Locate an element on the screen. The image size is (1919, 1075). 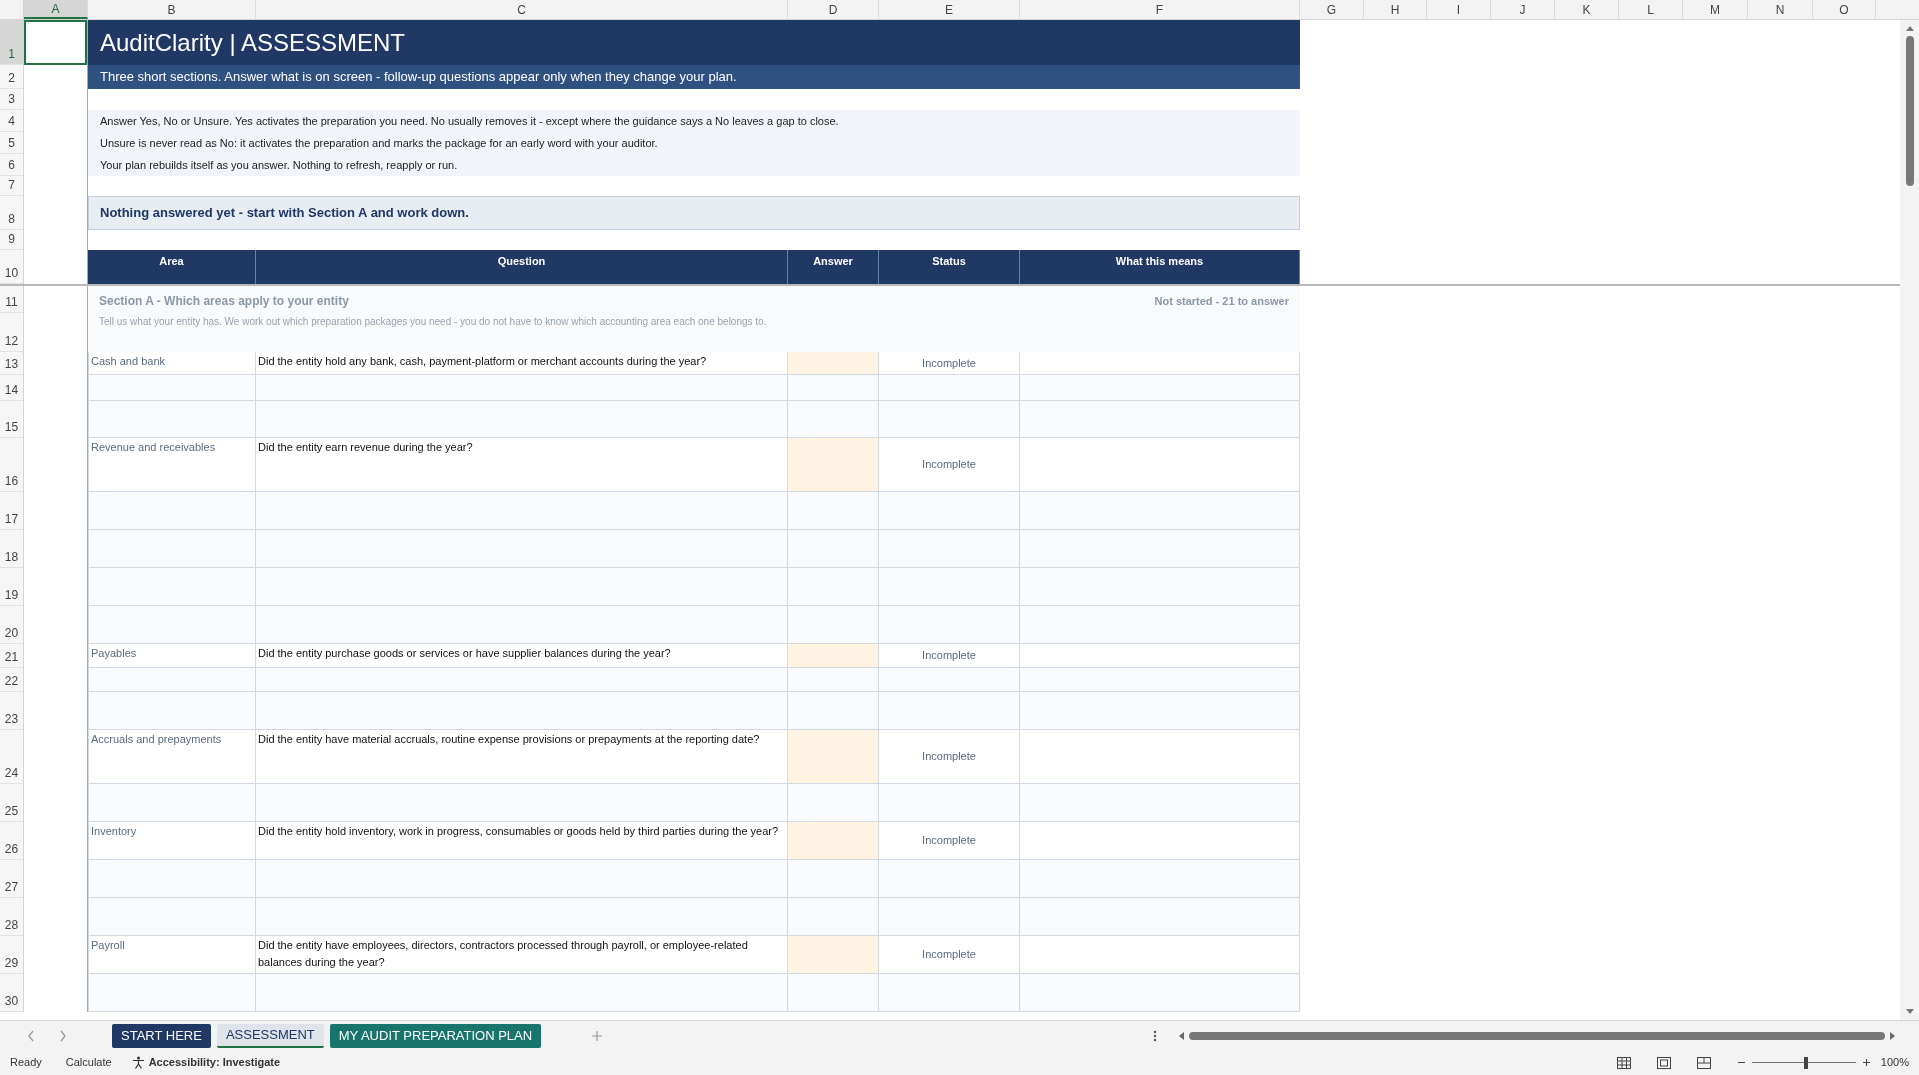
sheet-tab: START HERE is located at coordinates (161, 1035).